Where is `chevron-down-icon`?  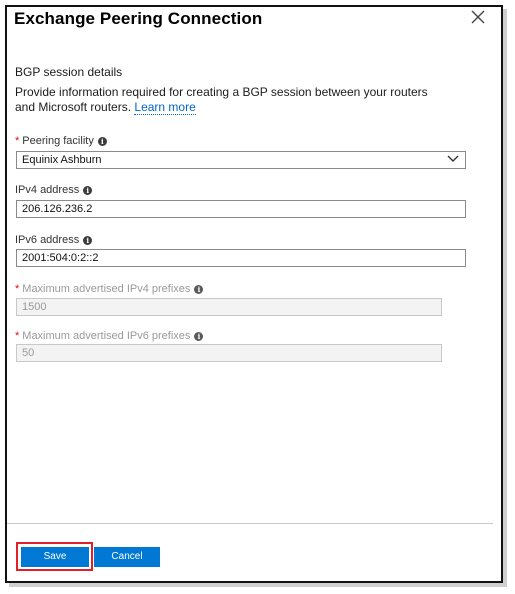
chevron-down-icon is located at coordinates (453, 158).